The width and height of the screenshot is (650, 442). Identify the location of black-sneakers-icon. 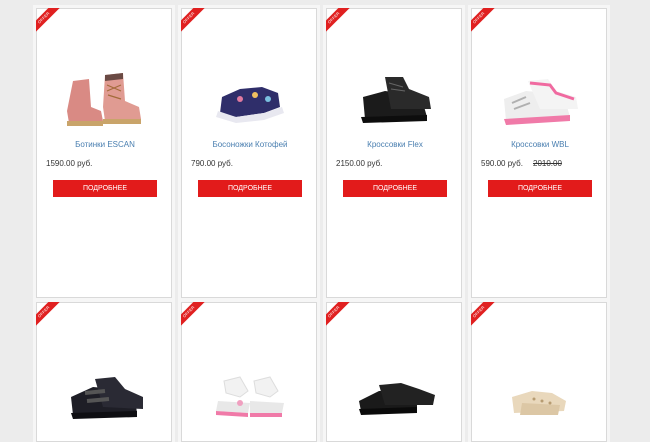
(395, 98).